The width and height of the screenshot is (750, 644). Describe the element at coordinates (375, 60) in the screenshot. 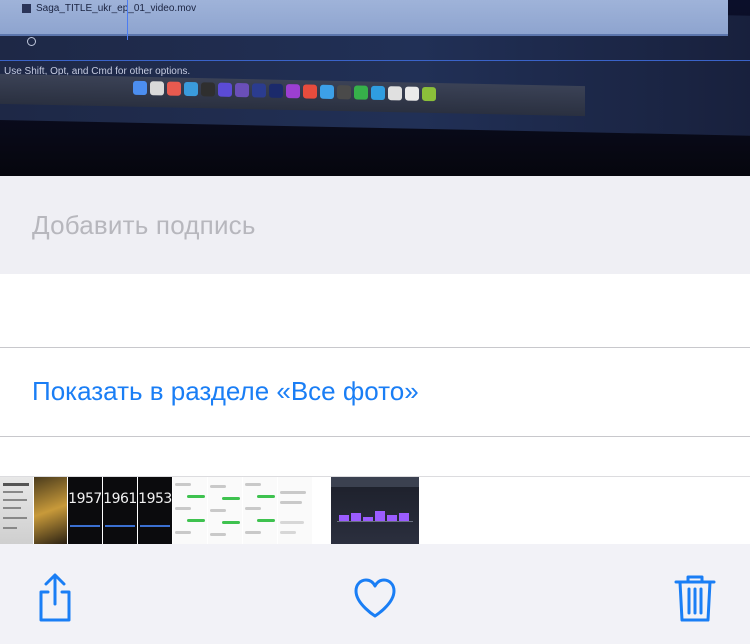

I see `photo-guide-line` at that location.